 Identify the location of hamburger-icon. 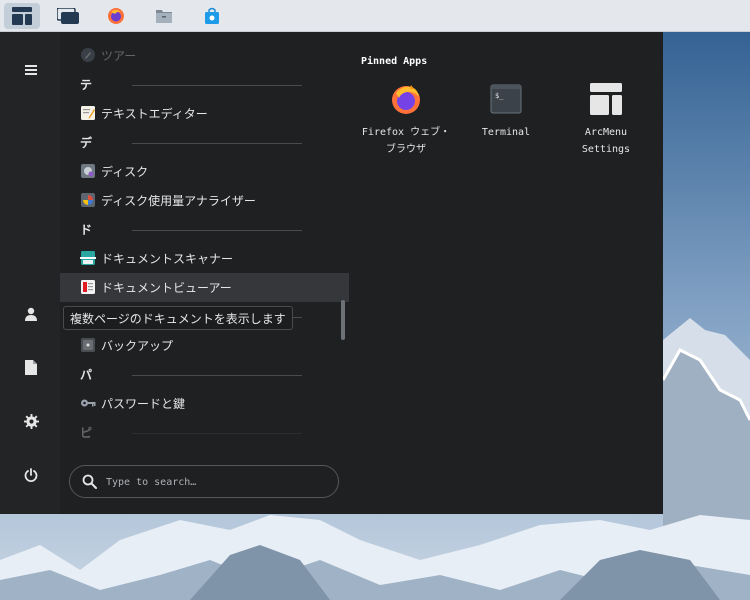
(31, 70).